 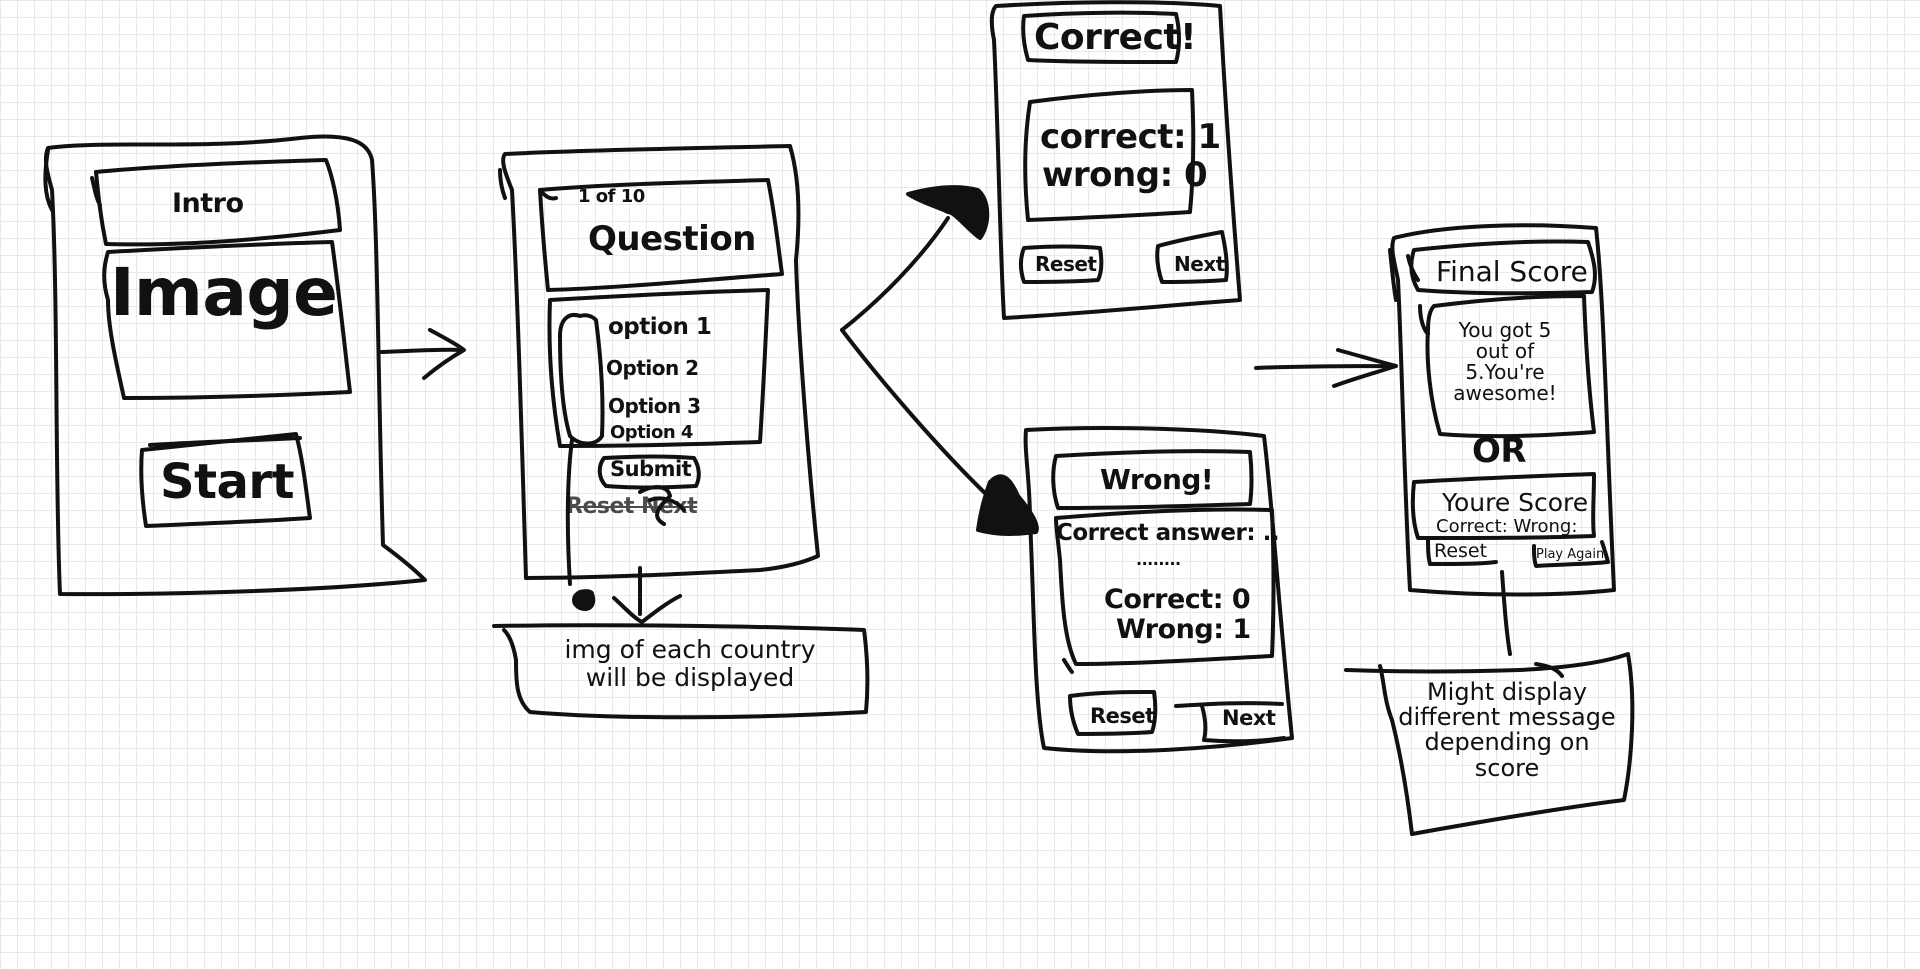 What do you see at coordinates (1512, 271) in the screenshot?
I see `final-title: Final Score` at bounding box center [1512, 271].